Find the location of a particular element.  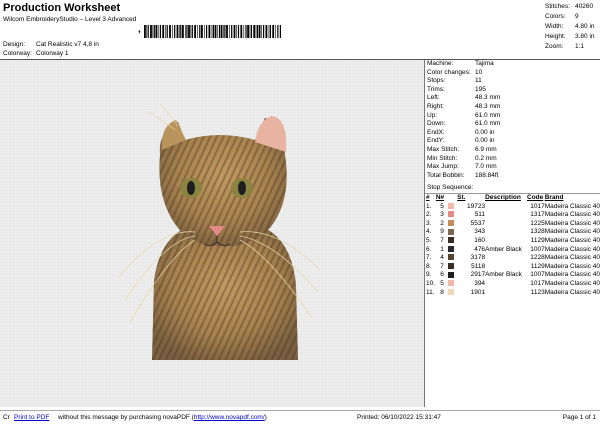

machine-info-row: Up: 61.0 mm is located at coordinates (513, 116).